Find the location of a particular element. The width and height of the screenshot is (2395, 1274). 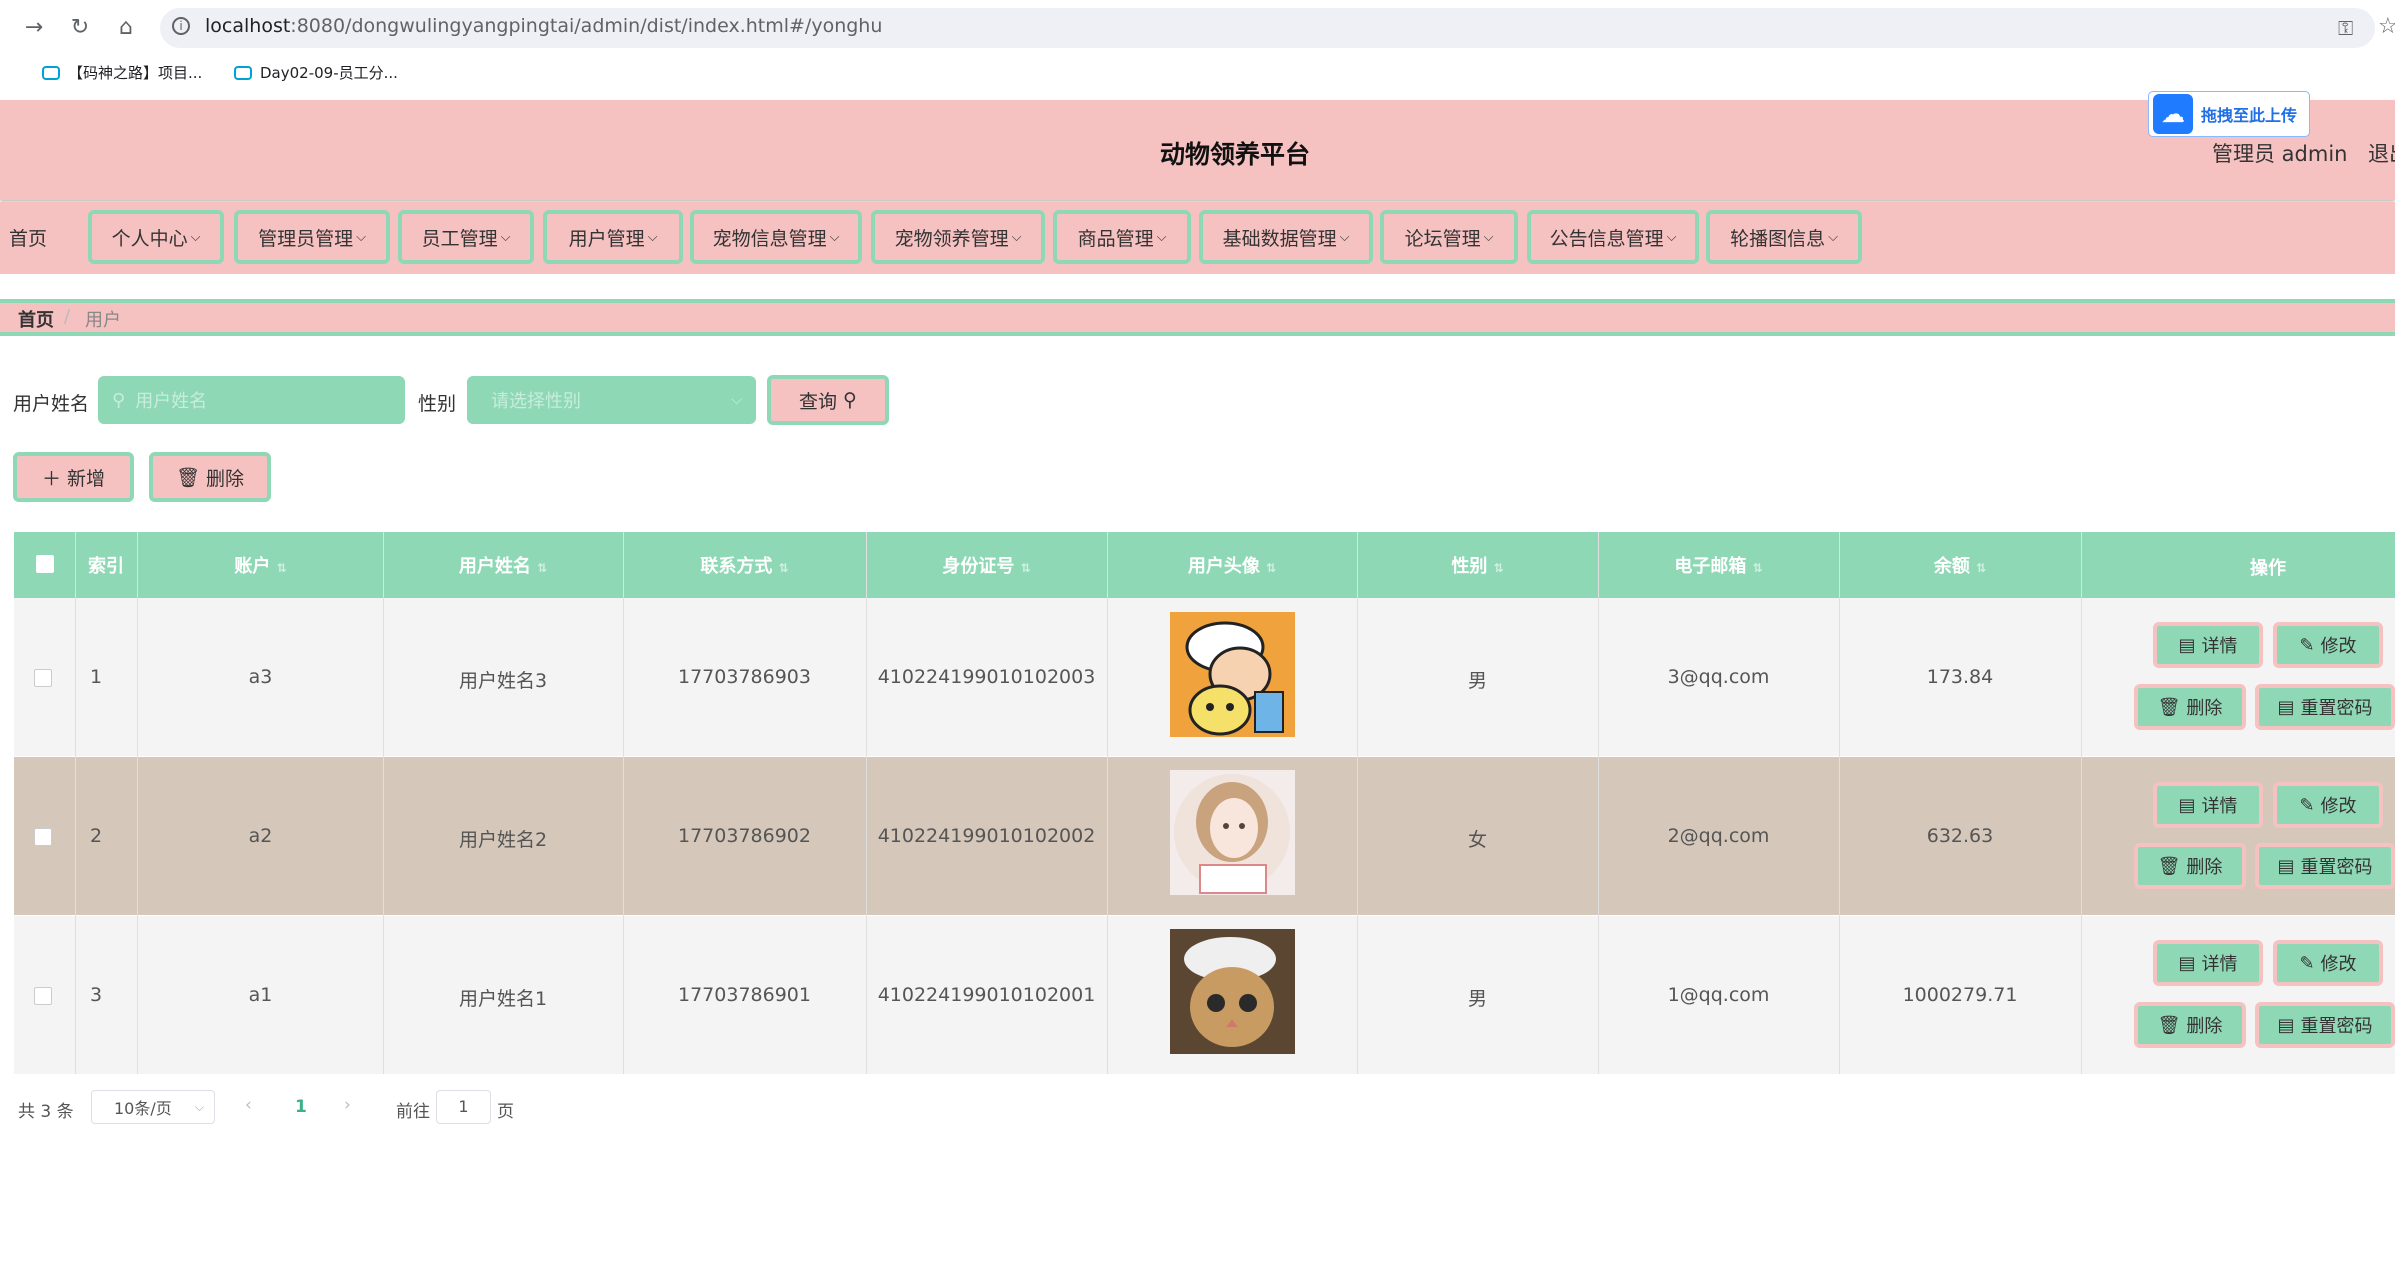

column-header-gender: 性别 ⇅ is located at coordinates (1477, 565).